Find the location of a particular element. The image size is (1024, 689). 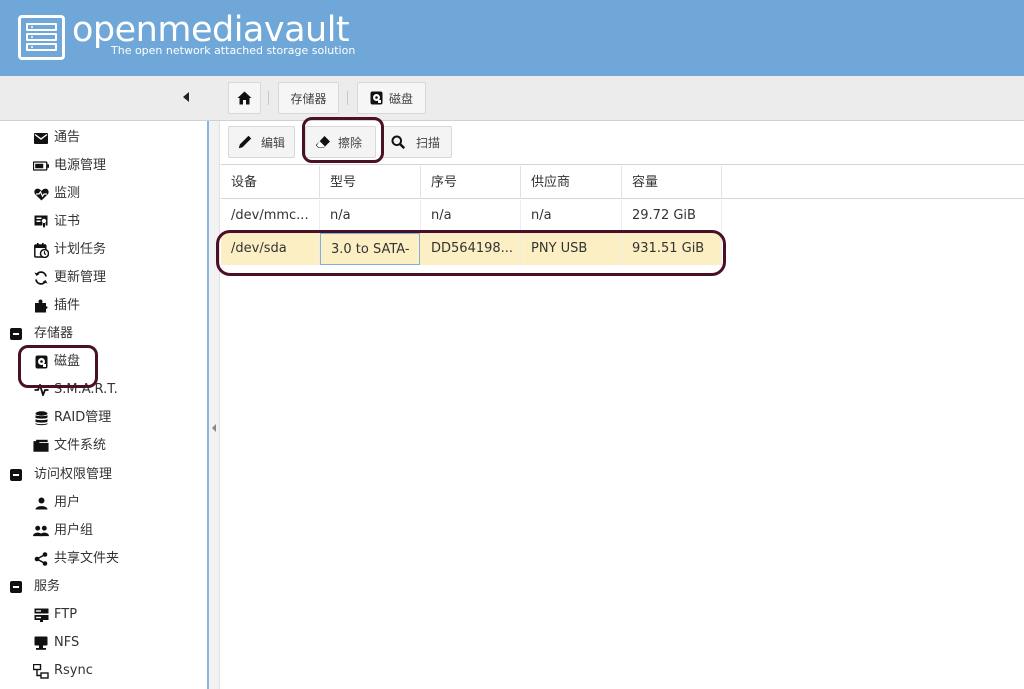

breadcrumb-storage: 存储器 is located at coordinates (308, 98).